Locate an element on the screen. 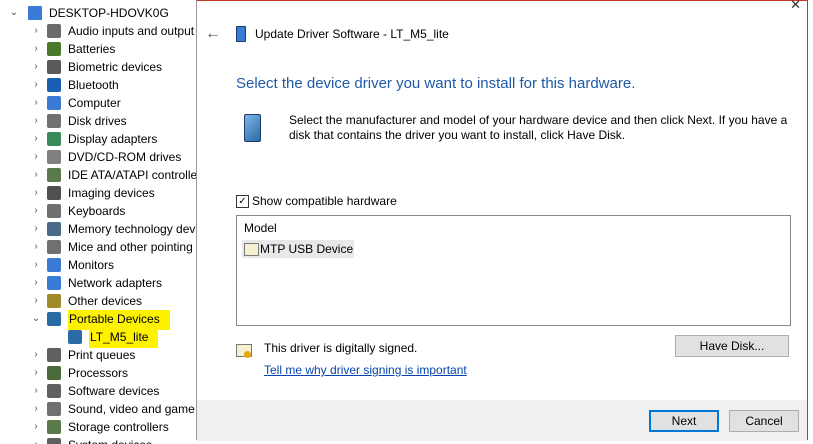  tree-item-processors: › Processors is located at coordinates (100, 373).